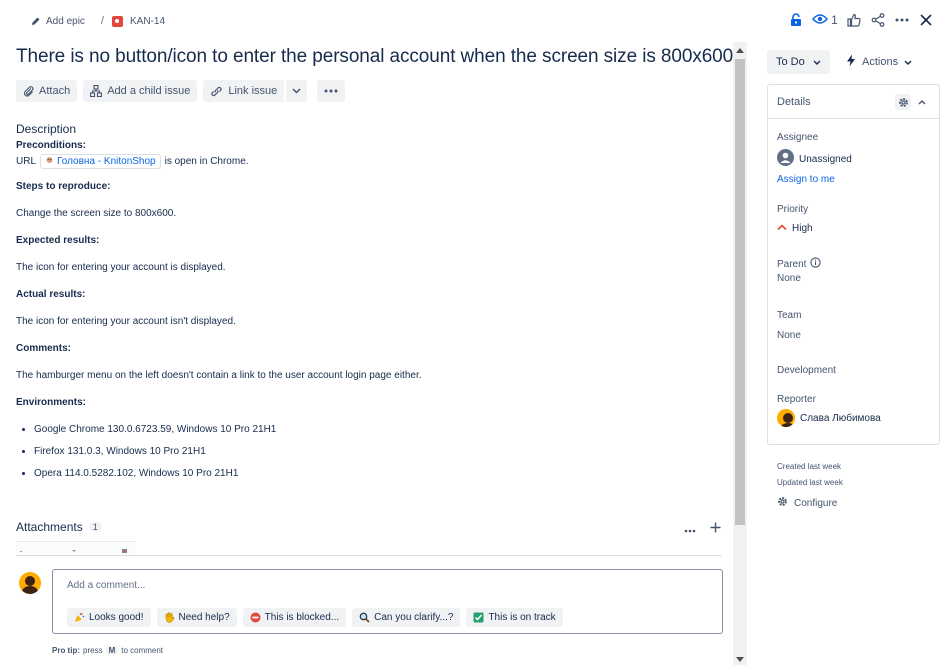  I want to click on attachments-count: 1, so click(95, 527).